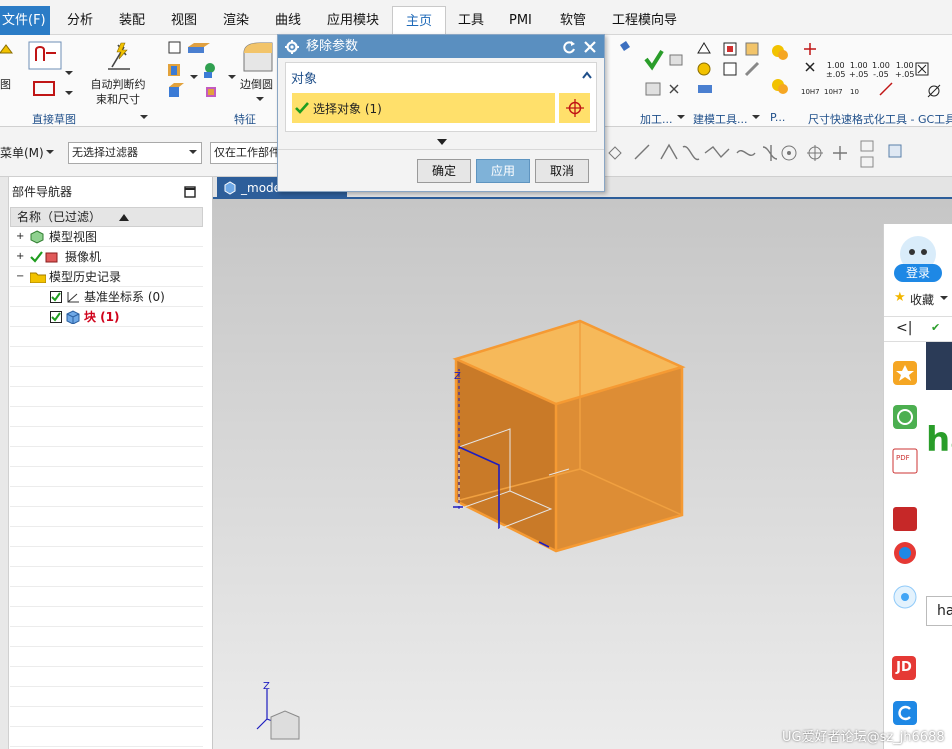 The height and width of the screenshot is (749, 952). Describe the element at coordinates (73, 237) in the screenshot. I see `tree-item-label: 模型视图` at that location.